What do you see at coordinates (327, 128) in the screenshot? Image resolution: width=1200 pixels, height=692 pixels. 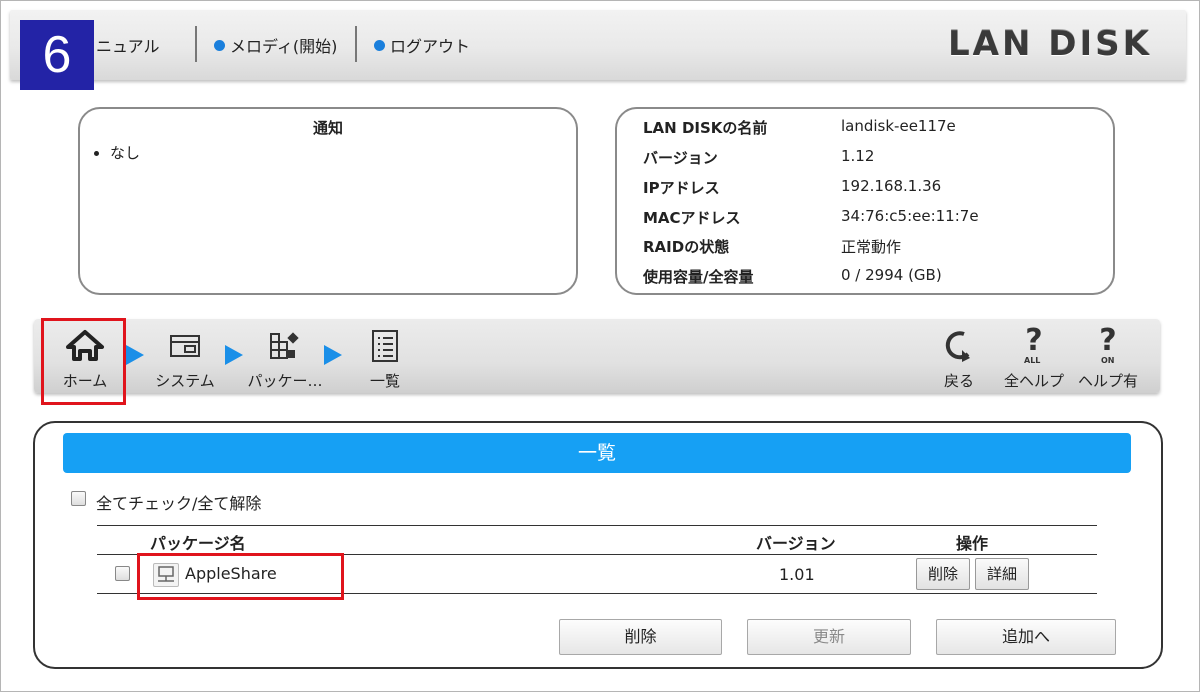 I see `notice-title: 通知` at bounding box center [327, 128].